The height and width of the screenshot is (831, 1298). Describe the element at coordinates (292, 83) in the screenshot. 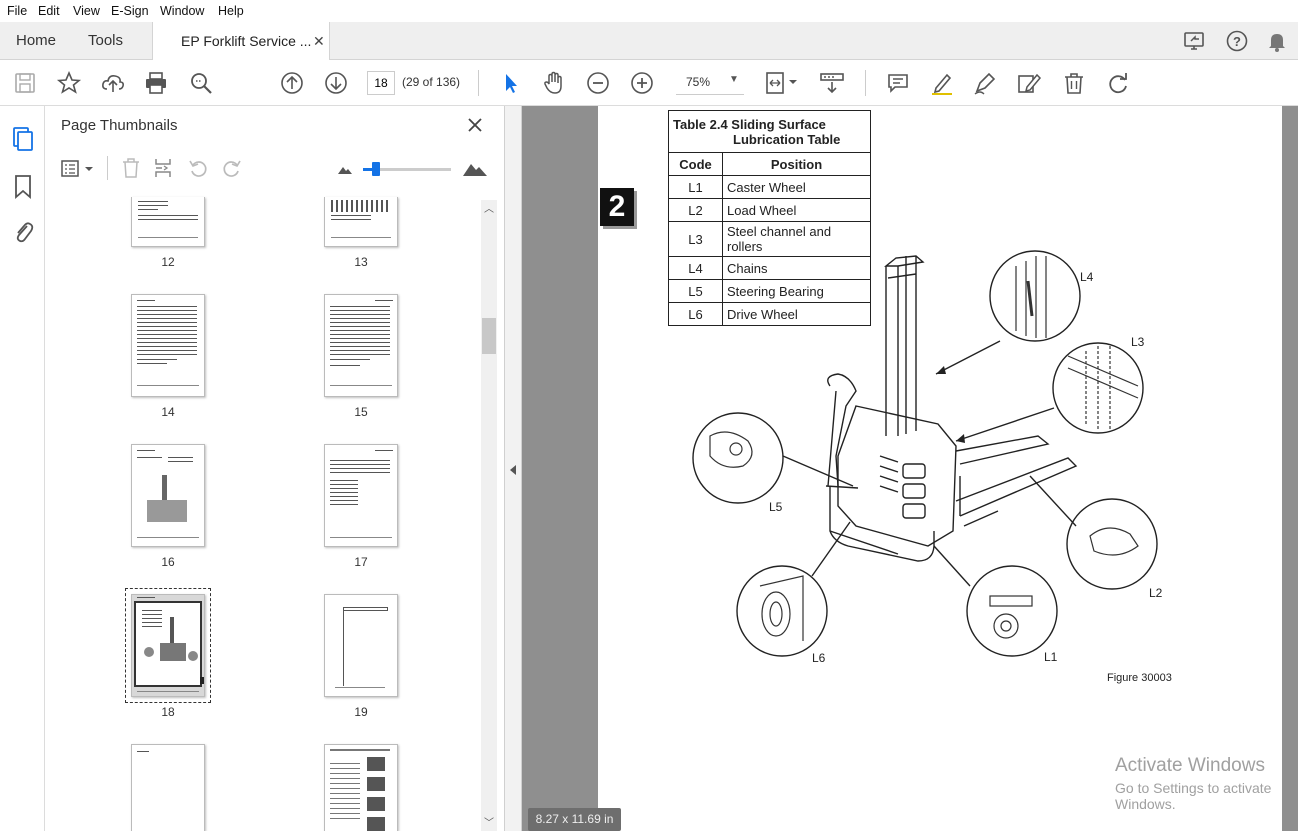

I see `previous-page-icon` at that location.